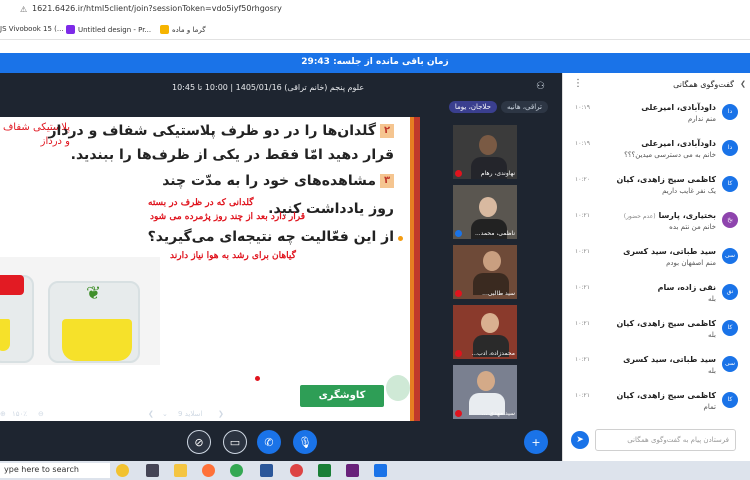 This screenshot has width=750, height=480. Describe the element at coordinates (743, 84) in the screenshot. I see `close-chat-icon: ❮` at that location.